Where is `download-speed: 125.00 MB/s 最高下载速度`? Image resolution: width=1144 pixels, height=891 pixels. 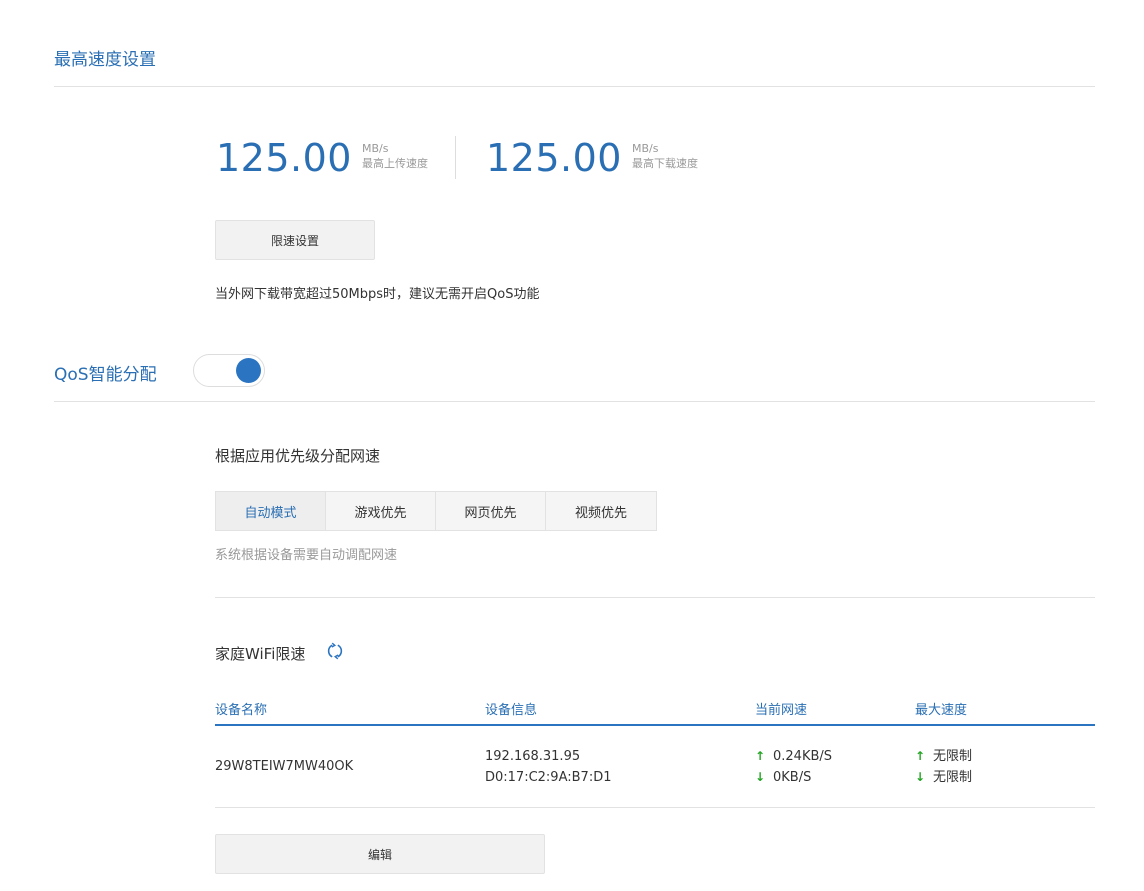
download-speed: 125.00 MB/s 最高下载速度 is located at coordinates (592, 158).